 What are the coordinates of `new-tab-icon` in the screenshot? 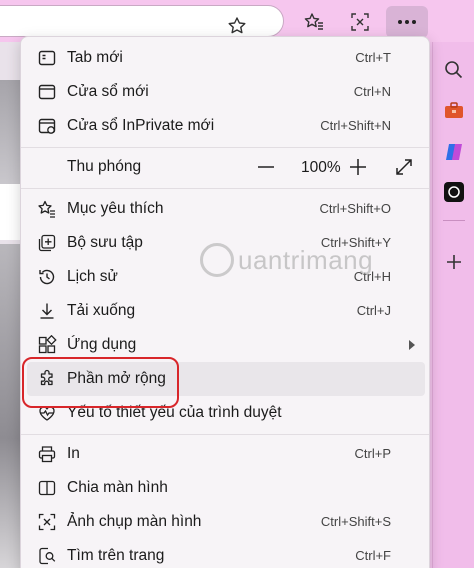 It's located at (47, 58).